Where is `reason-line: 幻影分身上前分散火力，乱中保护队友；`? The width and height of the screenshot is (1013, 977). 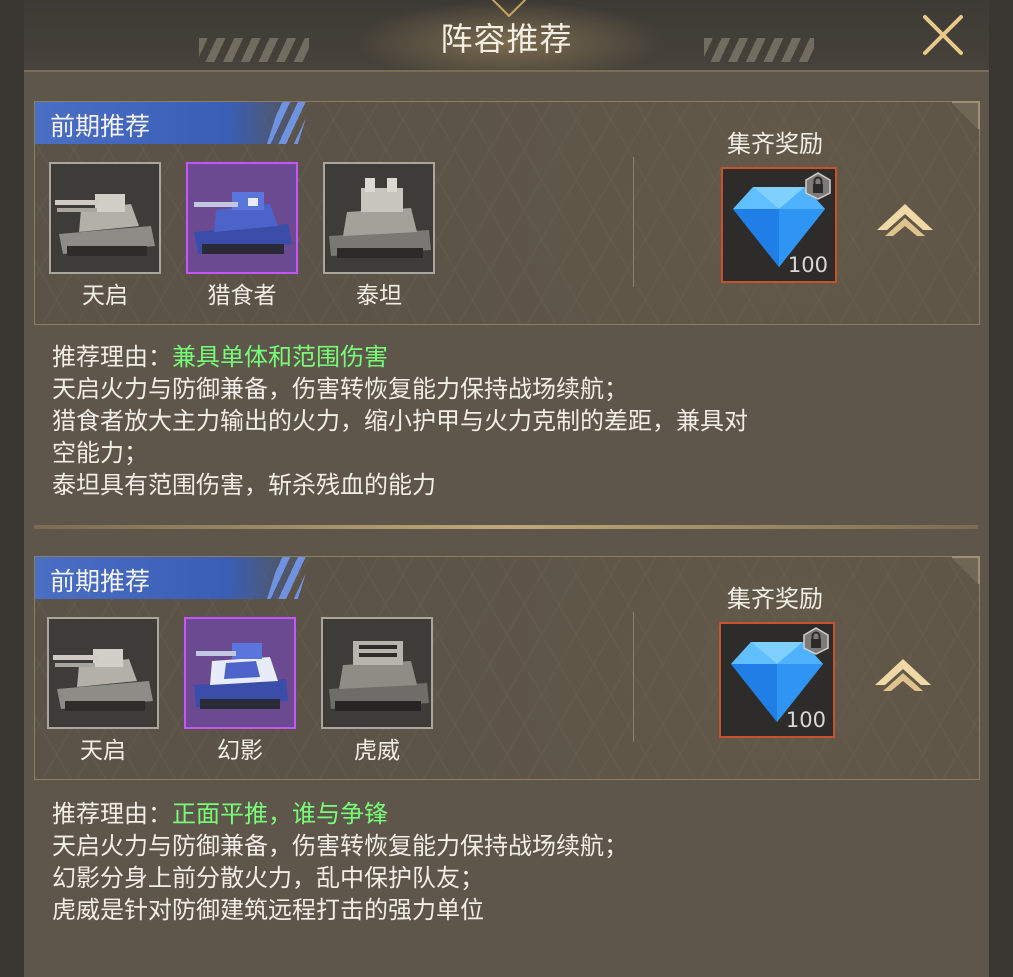 reason-line: 幻影分身上前分散火力，乱中保护队友； is located at coordinates (268, 878).